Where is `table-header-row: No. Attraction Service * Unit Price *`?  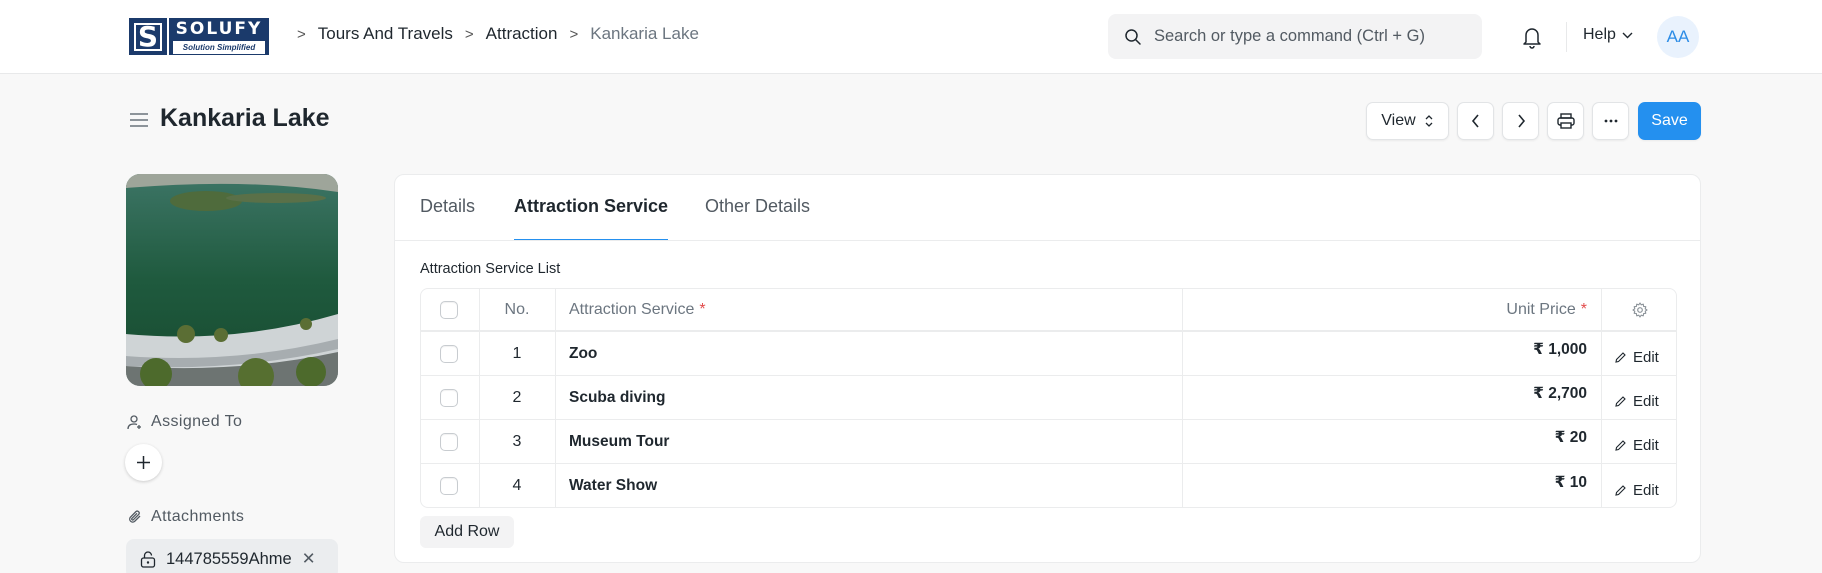
table-header-row: No. Attraction Service * Unit Price * is located at coordinates (1048, 310).